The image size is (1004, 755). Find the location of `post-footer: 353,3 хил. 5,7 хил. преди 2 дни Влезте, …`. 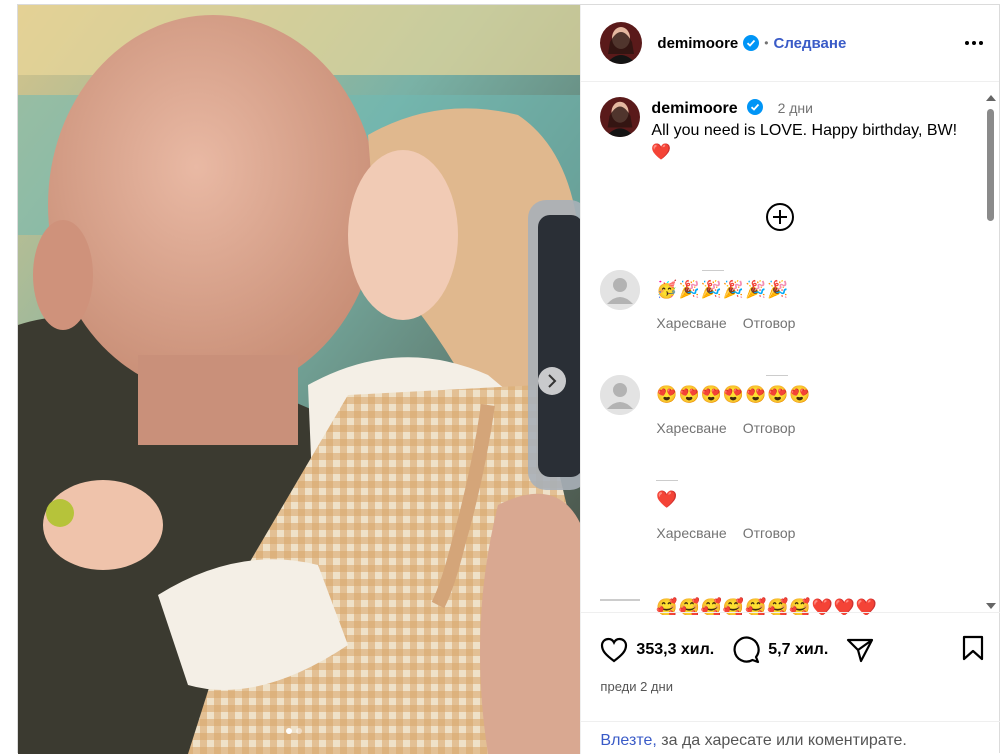

post-footer: 353,3 хил. 5,7 хил. преди 2 дни Влезте, … is located at coordinates (791, 683).